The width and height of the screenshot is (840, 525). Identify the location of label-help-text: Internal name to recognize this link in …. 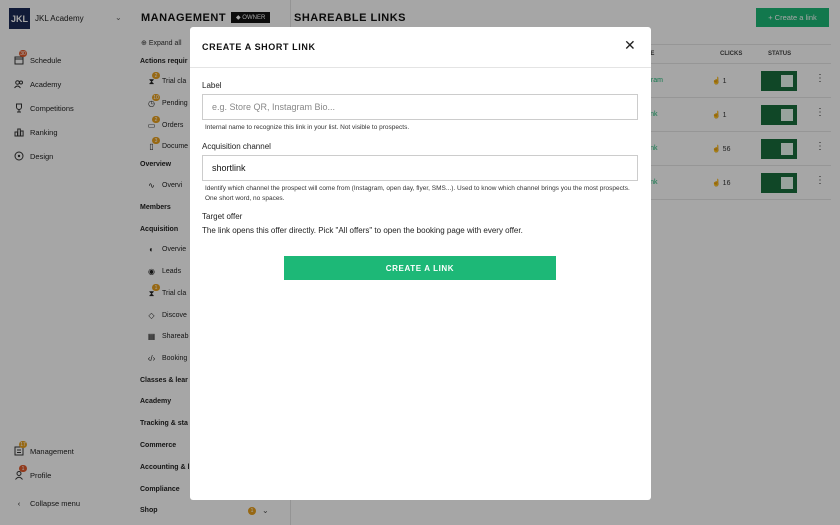
(307, 127).